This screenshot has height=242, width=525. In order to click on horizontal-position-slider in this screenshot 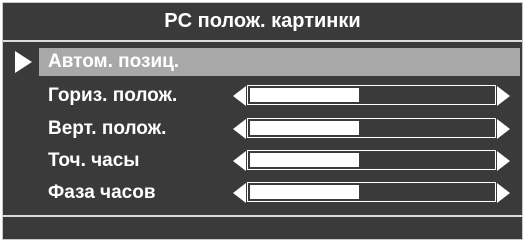, I will do `click(371, 96)`.